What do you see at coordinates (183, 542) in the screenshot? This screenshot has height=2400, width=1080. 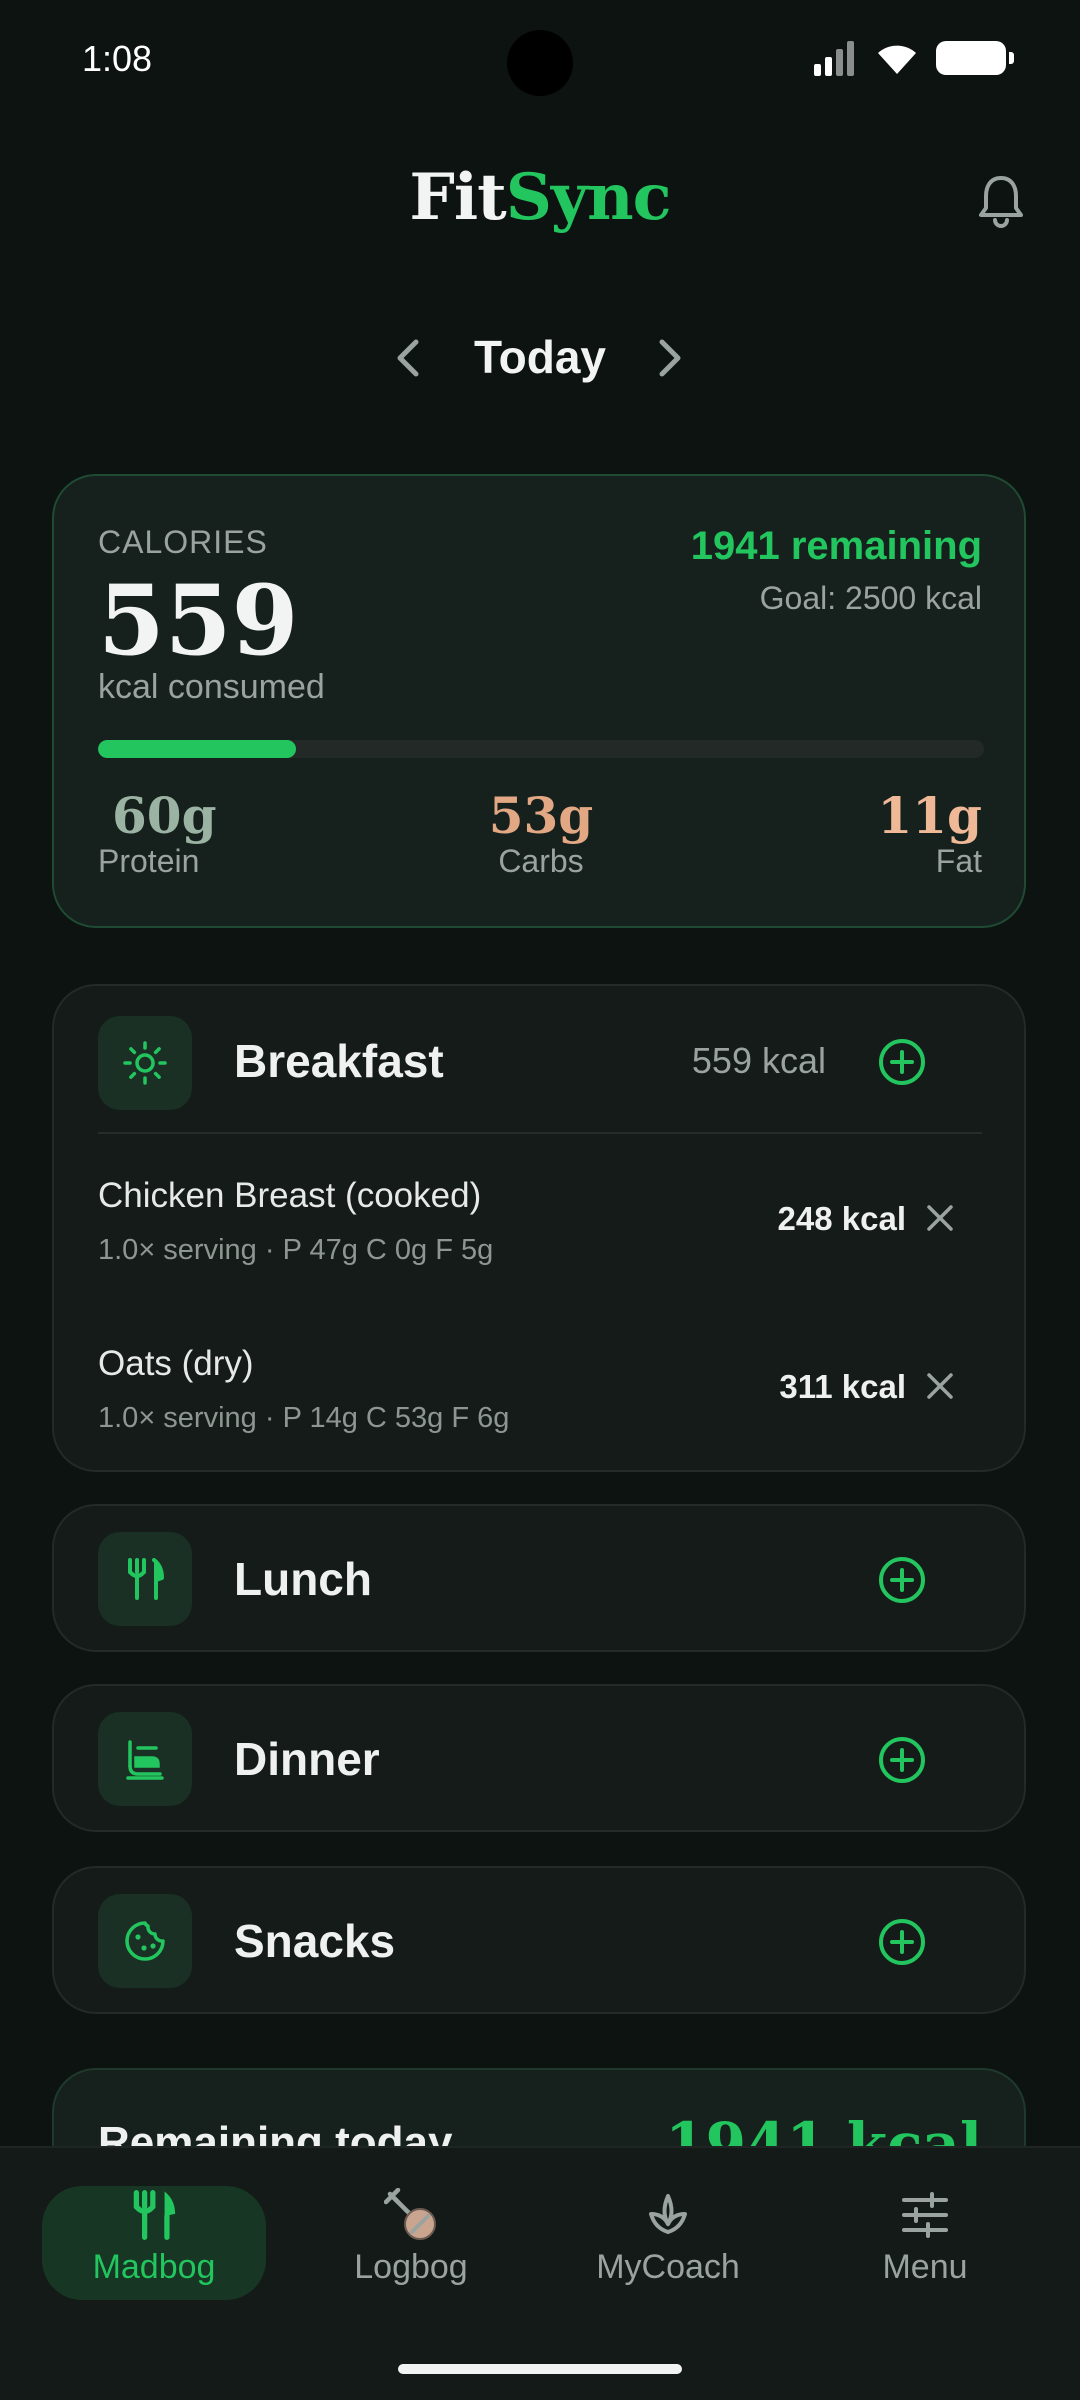 I see `calories-label: CALORIES` at bounding box center [183, 542].